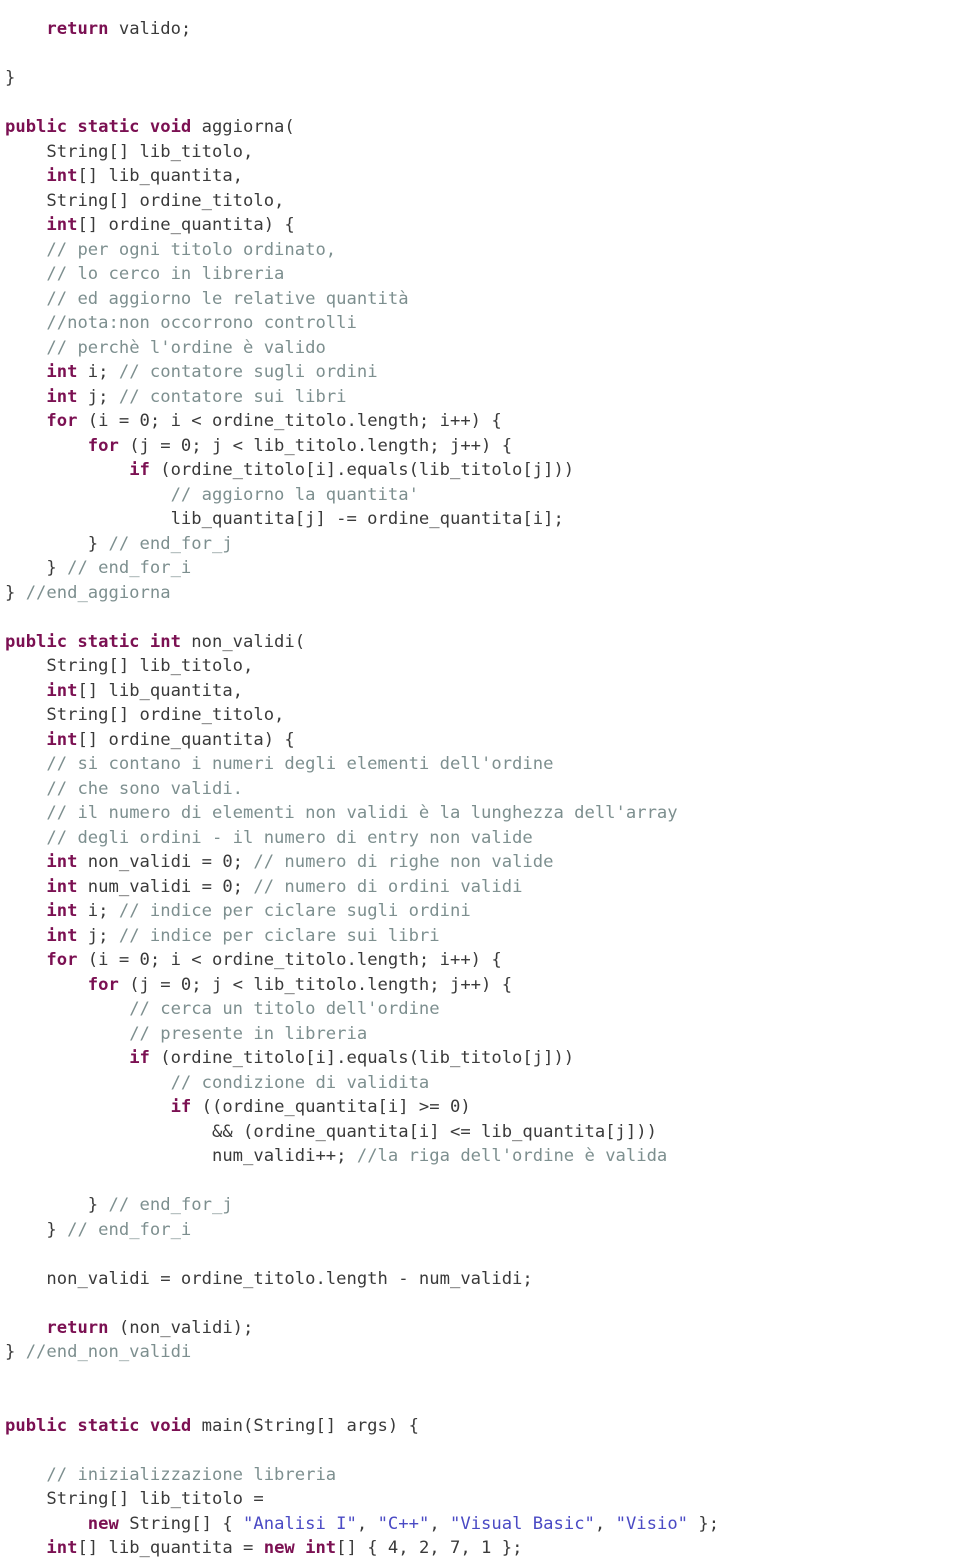  Describe the element at coordinates (300, 1523) in the screenshot. I see `code-token-st: "Analisi I"` at that location.